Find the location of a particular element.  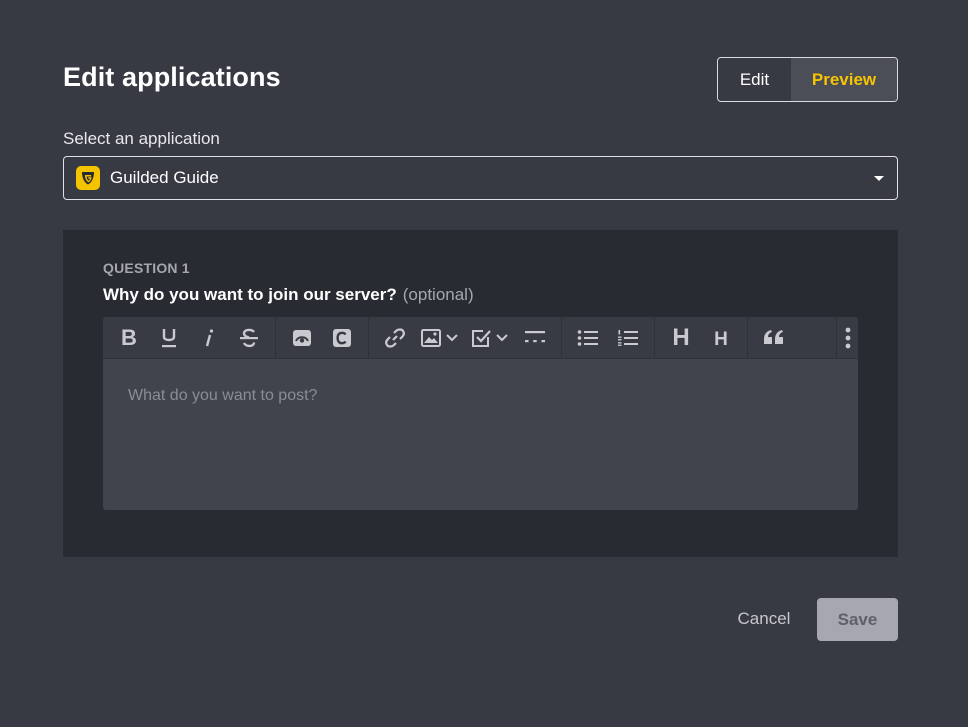

preview-mode-button: Preview is located at coordinates (844, 79).